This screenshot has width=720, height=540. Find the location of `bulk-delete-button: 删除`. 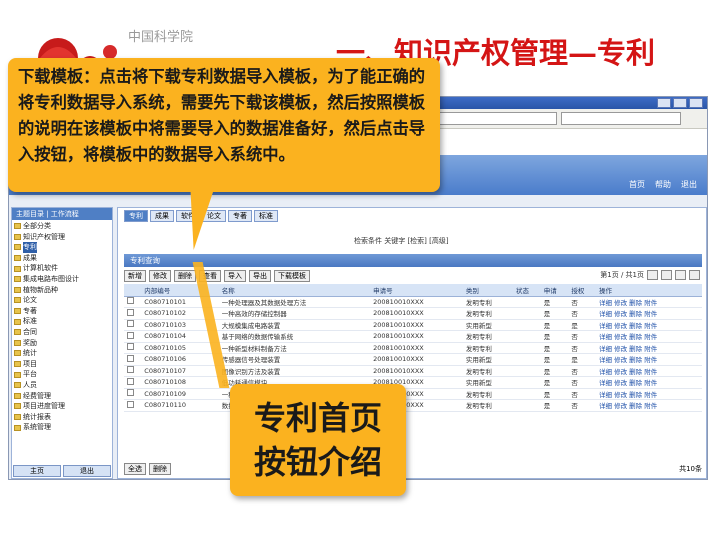

bulk-delete-button: 删除 is located at coordinates (160, 469).